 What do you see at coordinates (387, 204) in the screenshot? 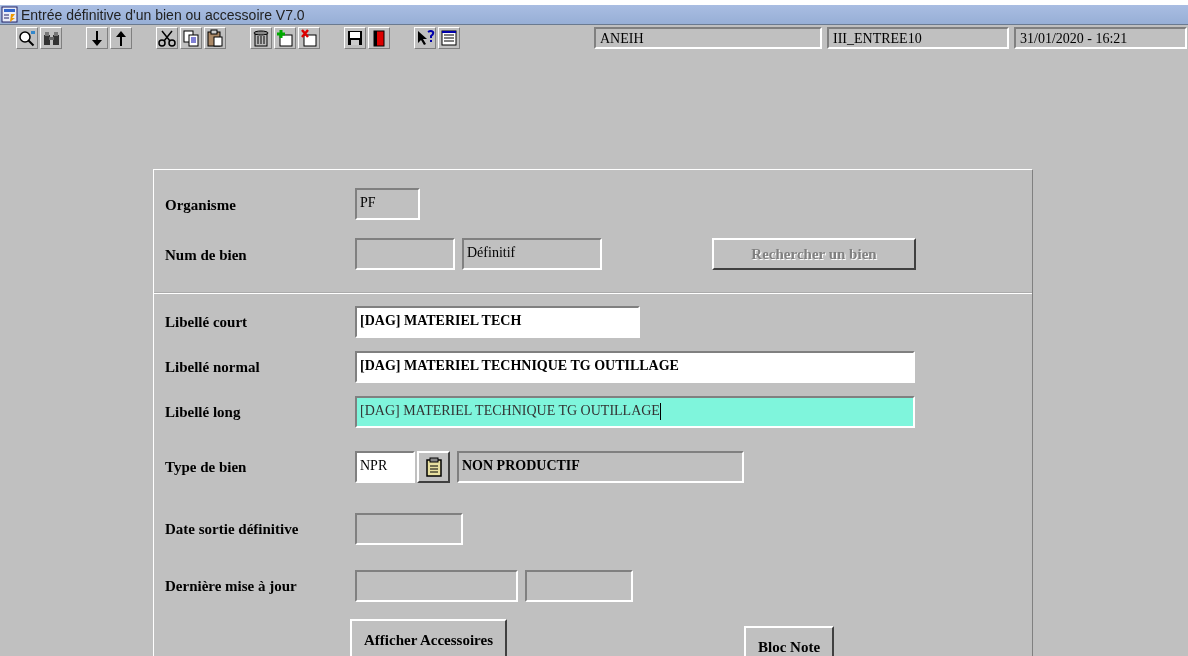
I see `input-field: PF` at bounding box center [387, 204].